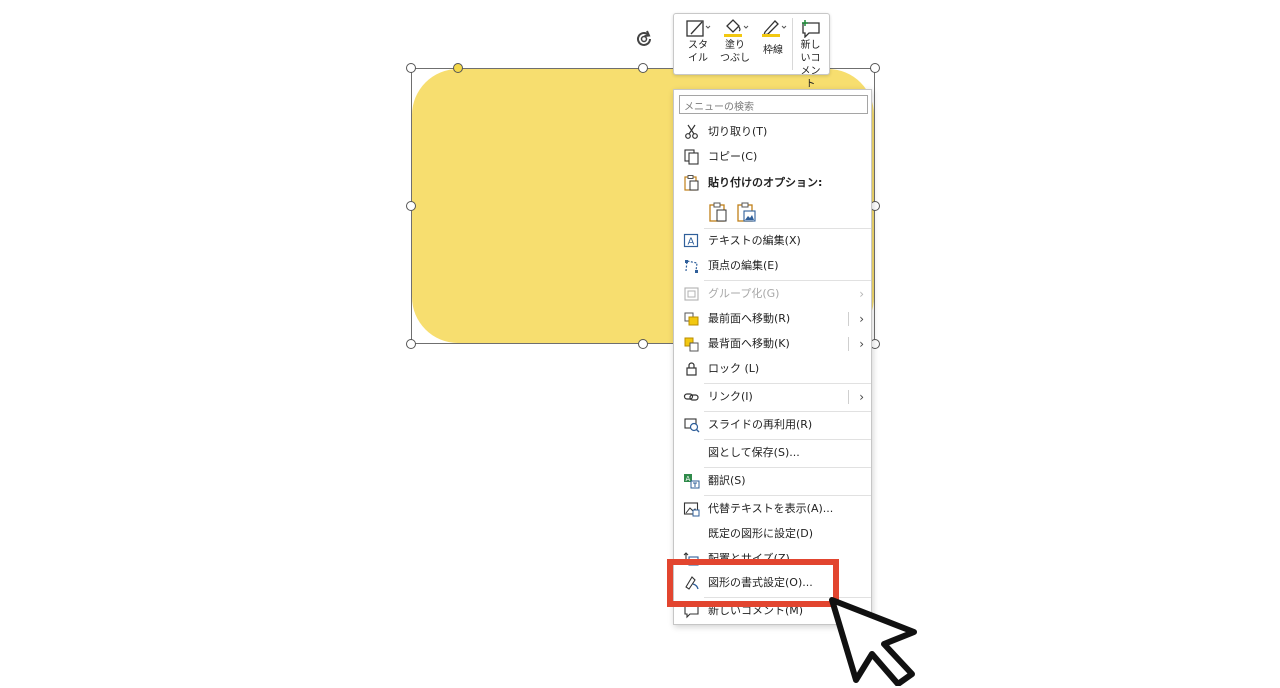 The image size is (1280, 688). Describe the element at coordinates (738, 131) in the screenshot. I see `menu-item-label: 切り取り(T)` at that location.